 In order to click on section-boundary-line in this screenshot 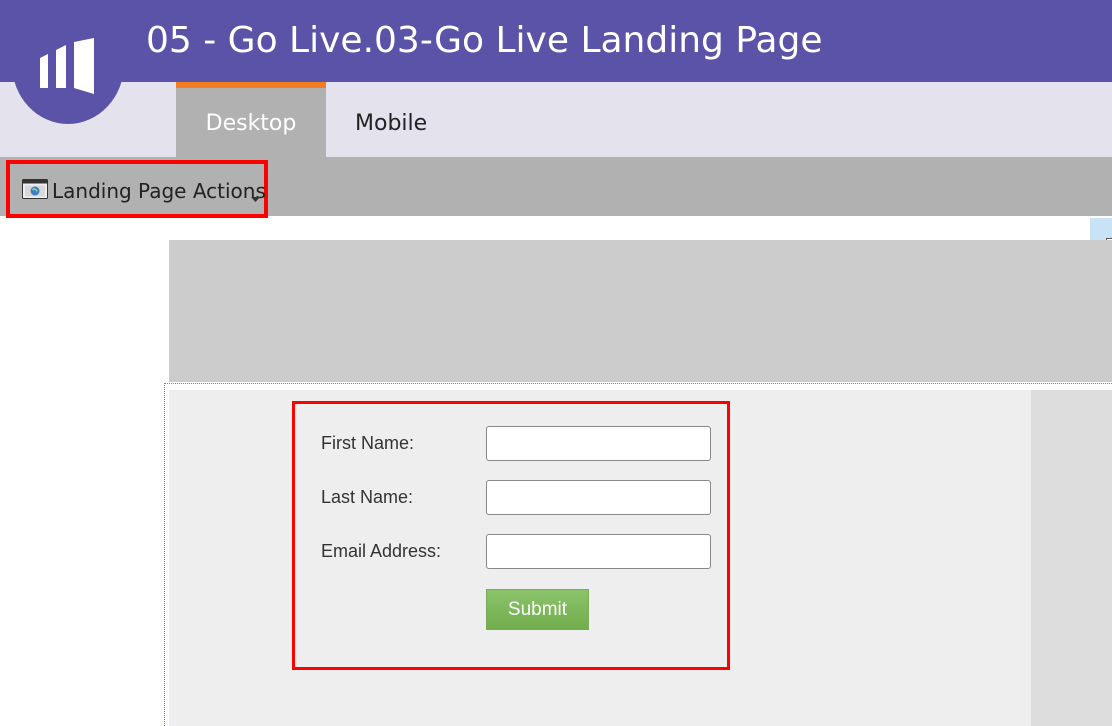, I will do `click(638, 383)`.